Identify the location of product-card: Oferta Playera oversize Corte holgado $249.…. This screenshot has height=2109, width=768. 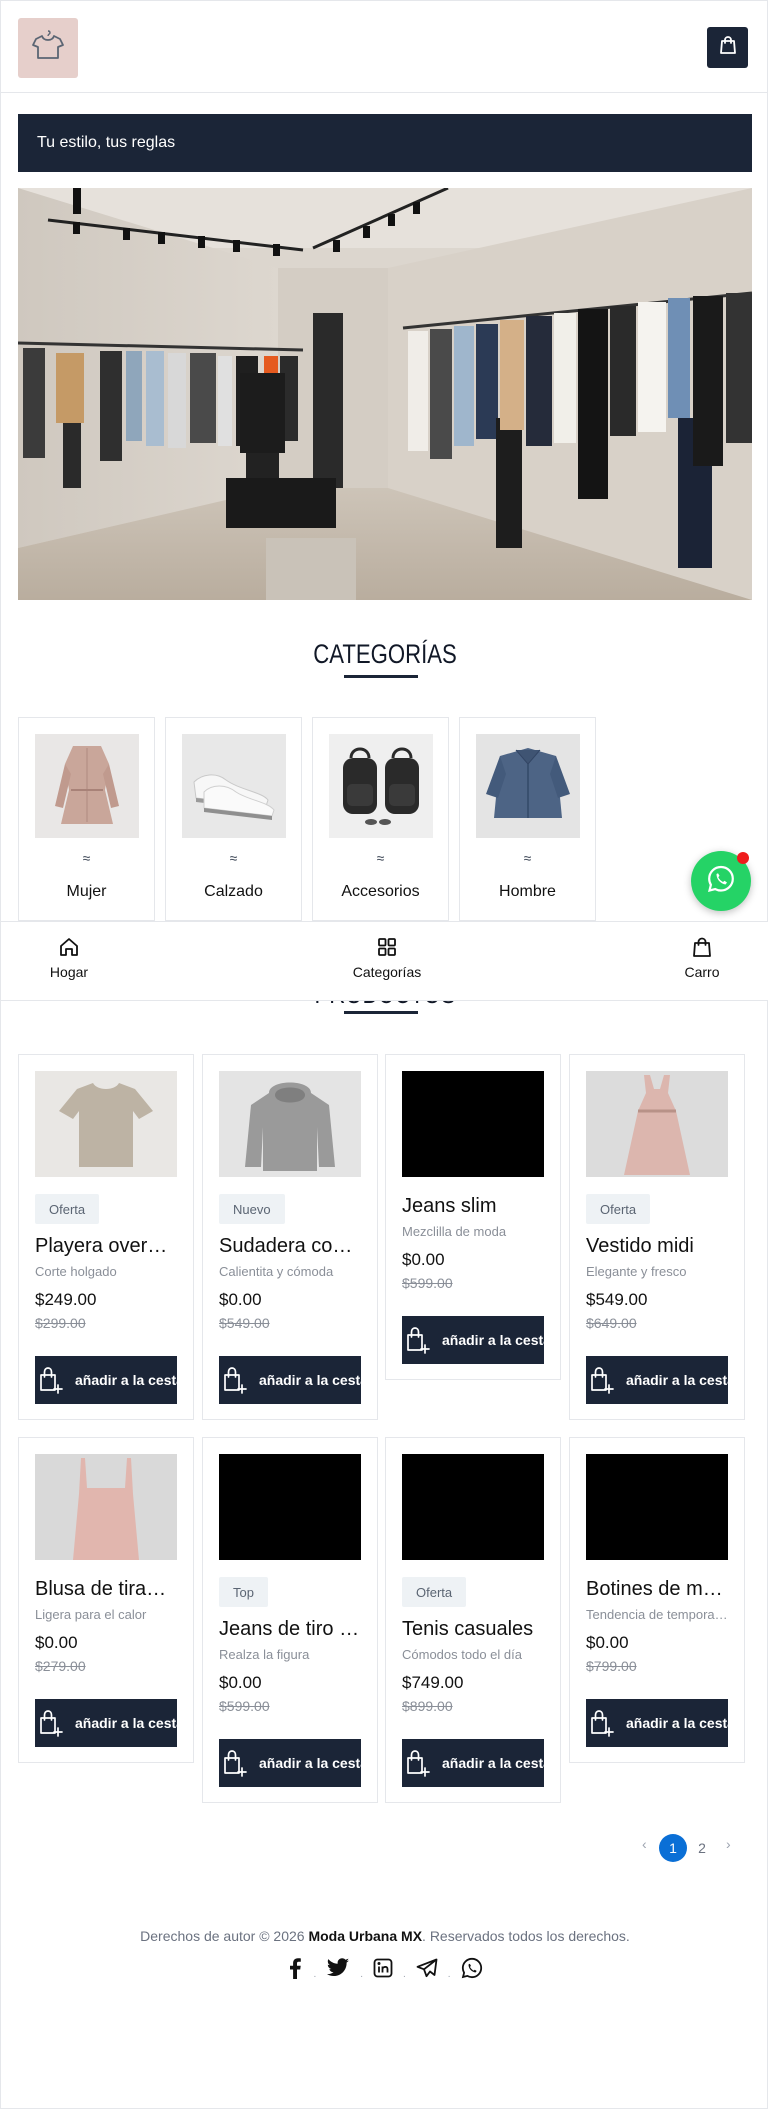
(106, 1237).